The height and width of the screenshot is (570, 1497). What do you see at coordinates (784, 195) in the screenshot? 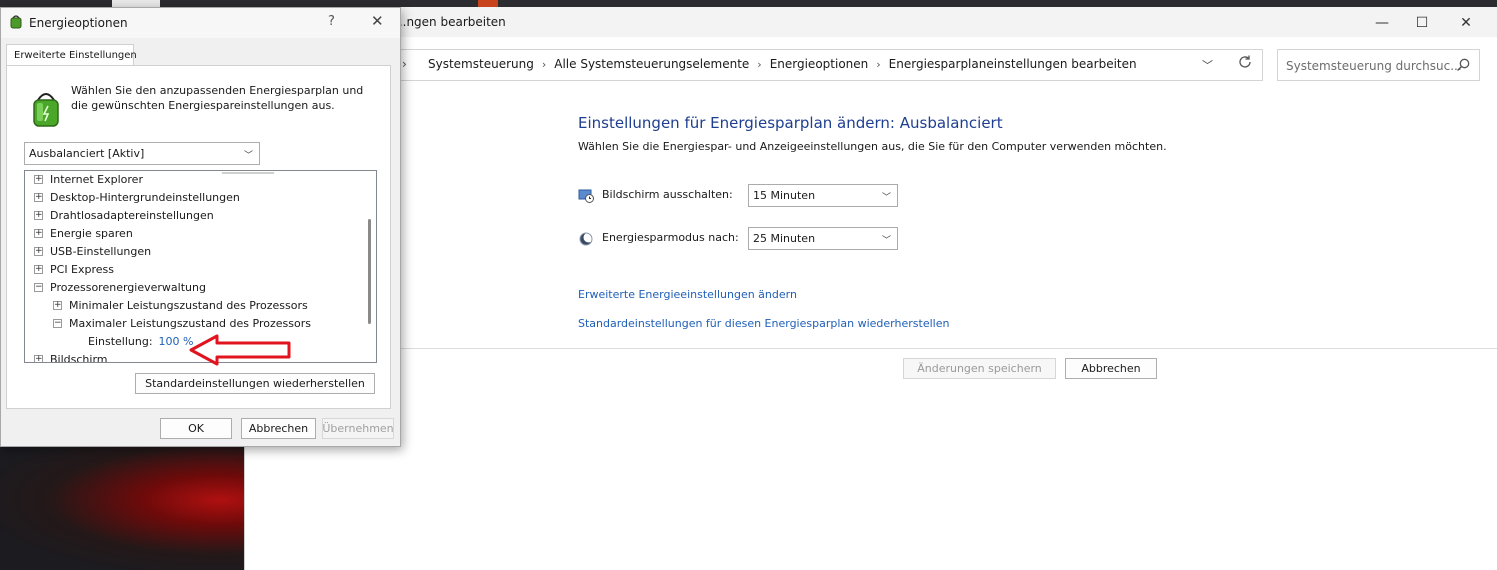
I see `display-off-value: 15 Minuten` at bounding box center [784, 195].